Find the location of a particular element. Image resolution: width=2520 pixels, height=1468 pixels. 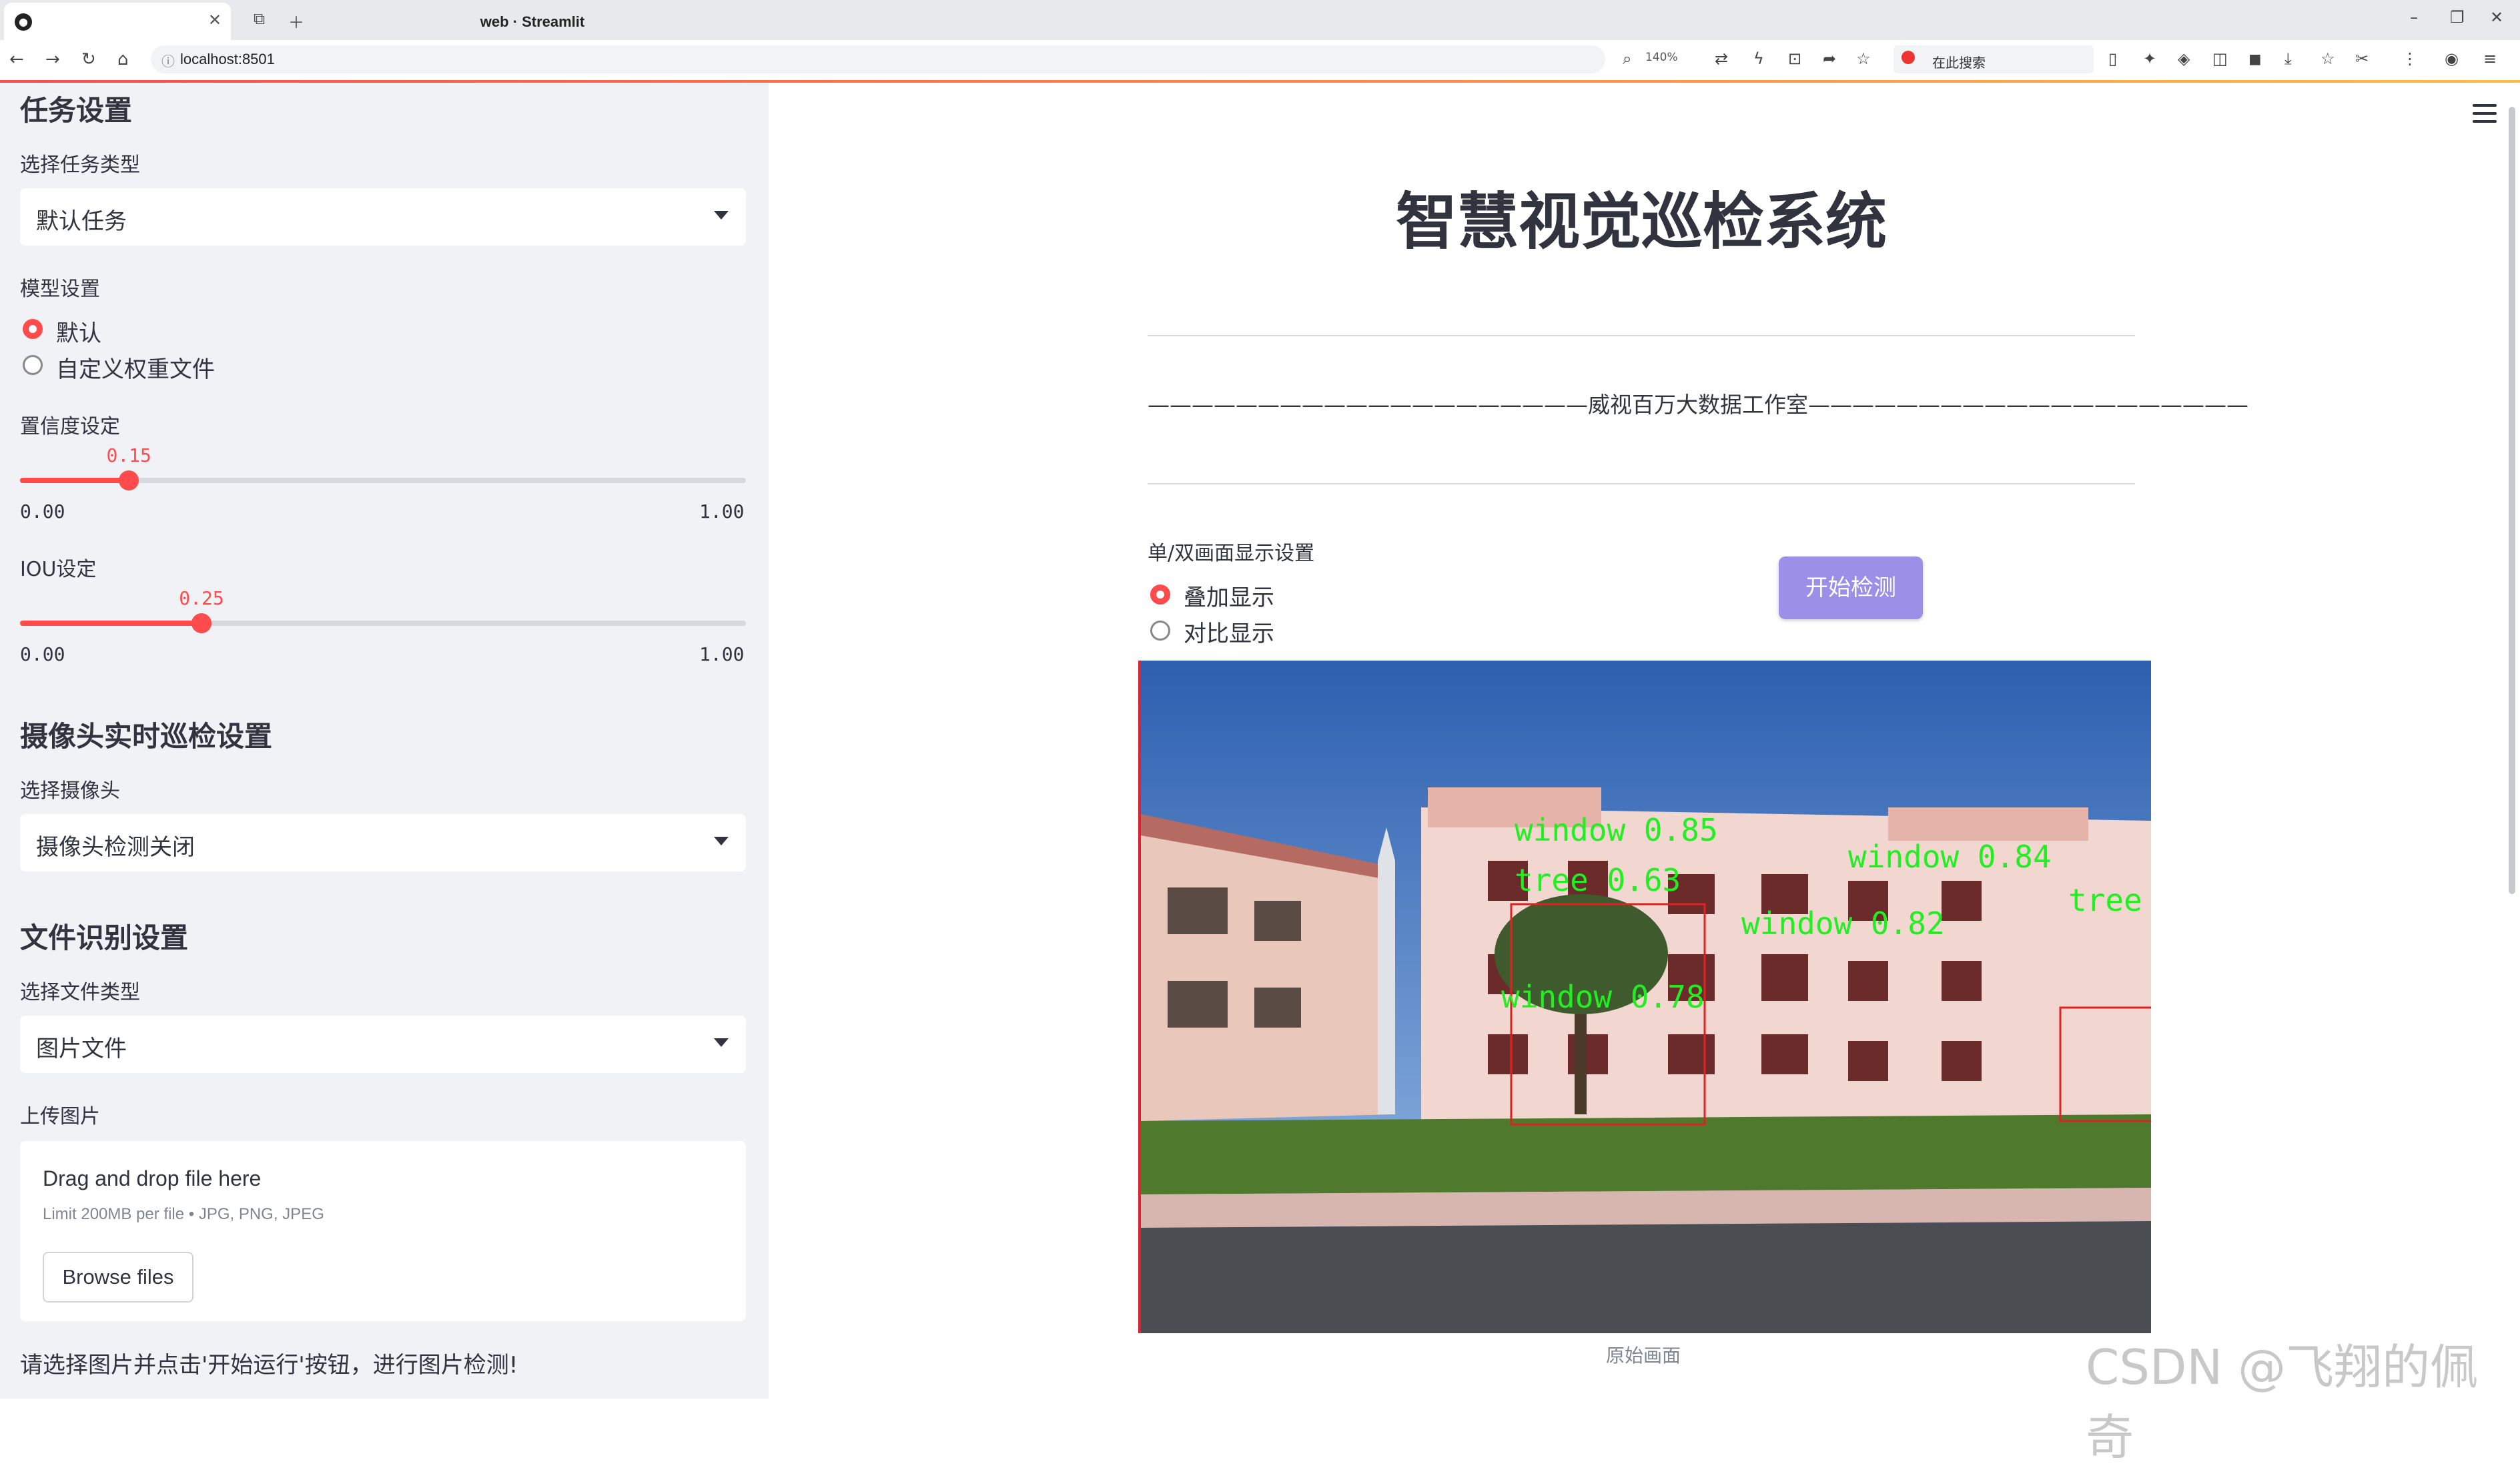

download-icon: ⤓ is located at coordinates (2288, 58).